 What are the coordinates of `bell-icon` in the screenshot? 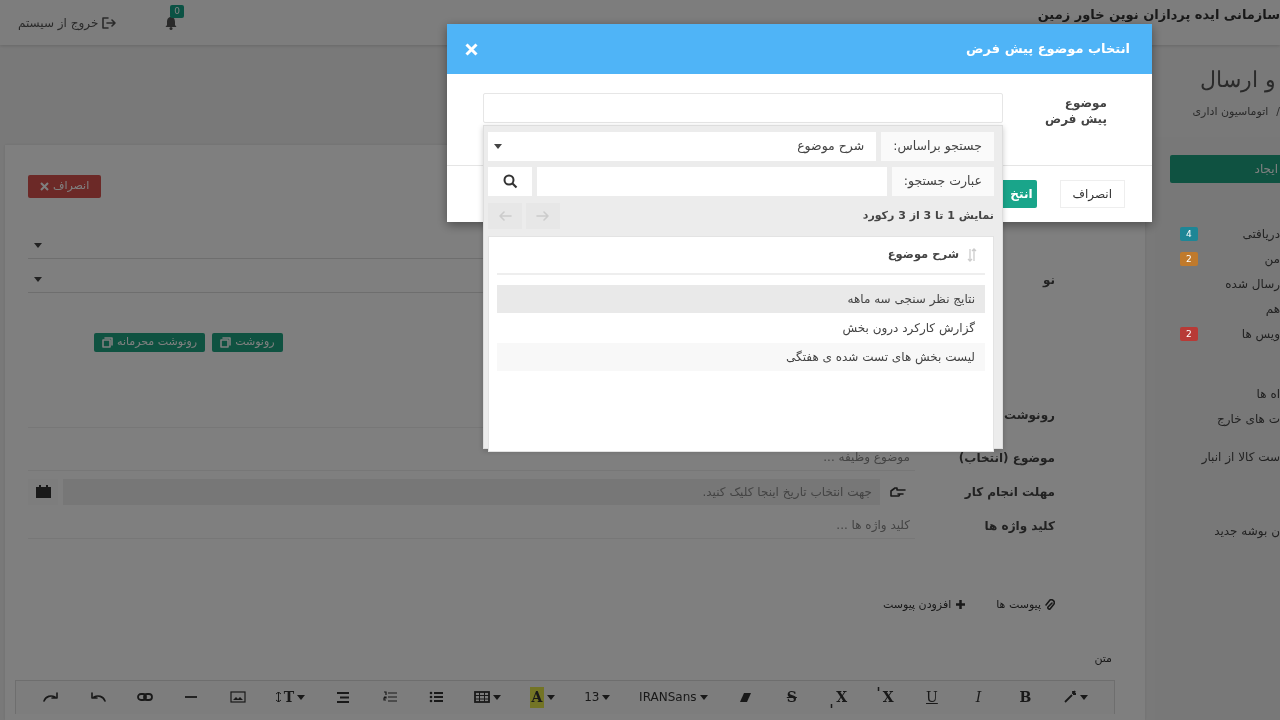 It's located at (171, 23).